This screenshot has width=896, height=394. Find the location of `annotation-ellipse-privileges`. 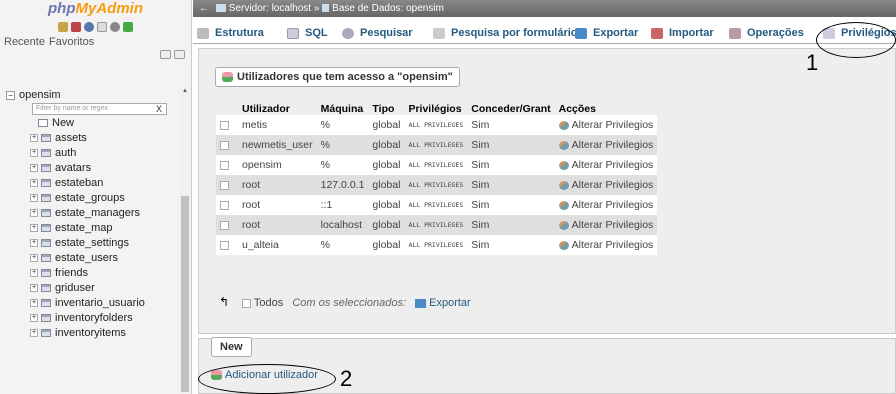

annotation-ellipse-privileges is located at coordinates (856, 40).